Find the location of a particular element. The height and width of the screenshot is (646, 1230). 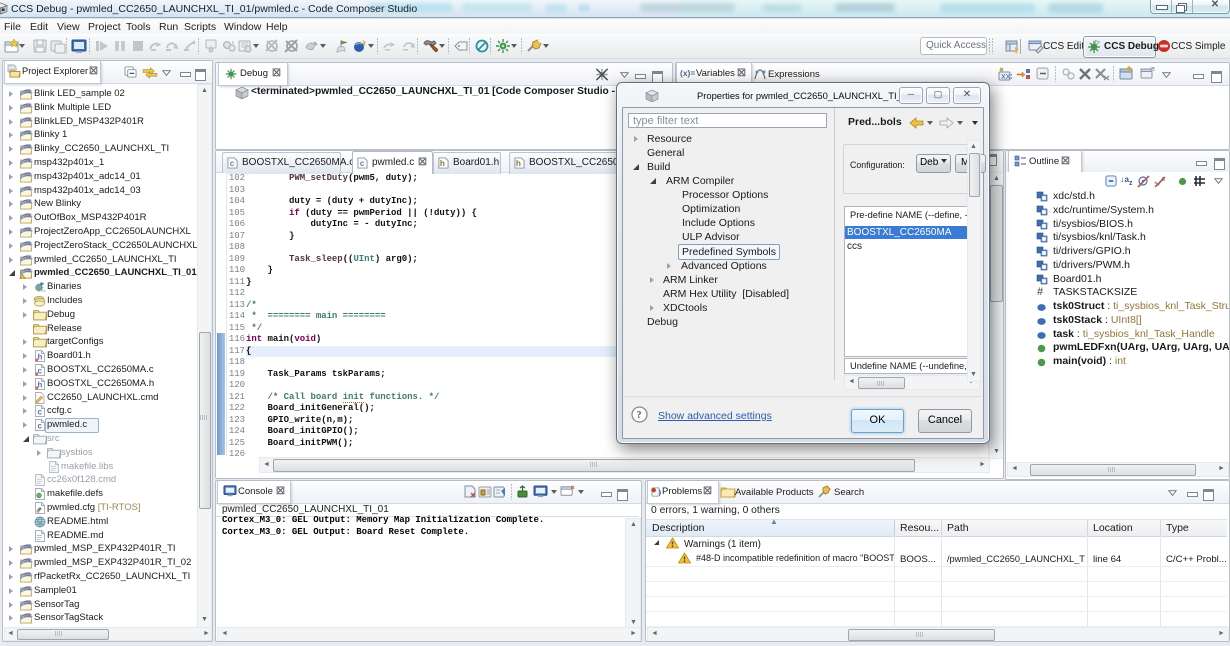

svg-text: s is located at coordinates (1163, 180).